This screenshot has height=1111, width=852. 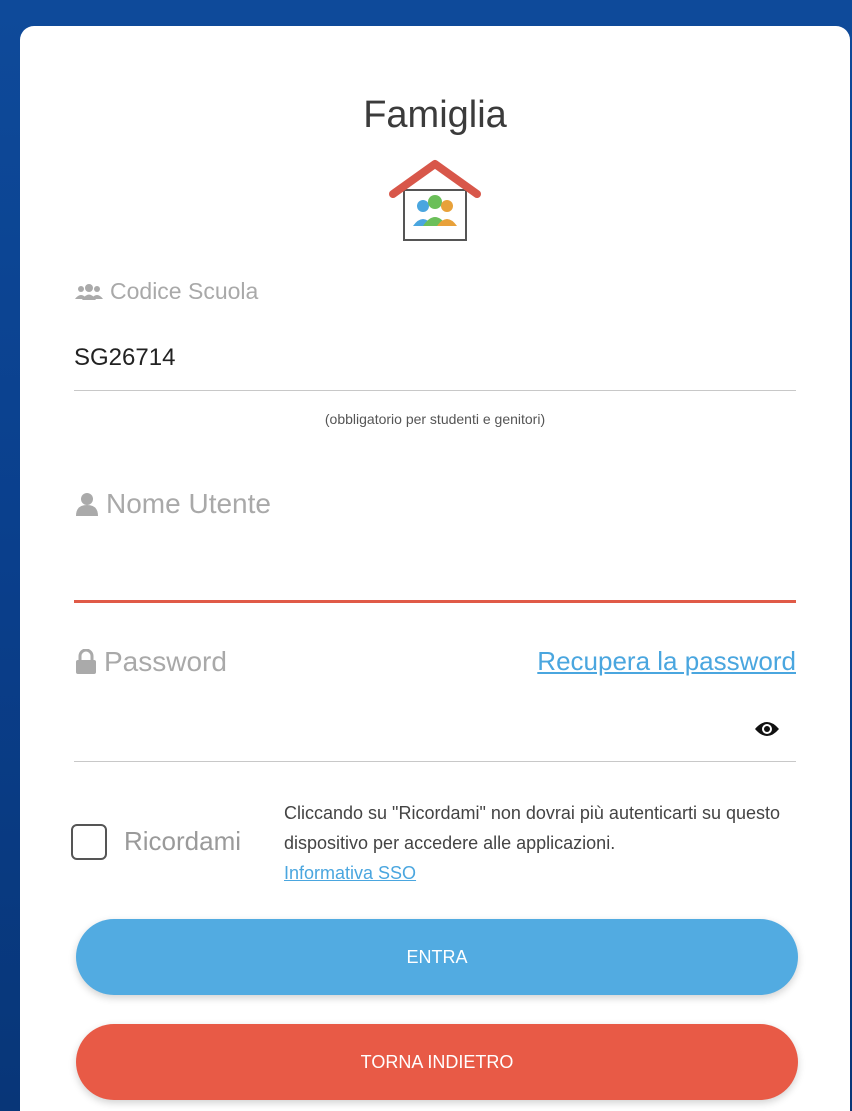 What do you see at coordinates (89, 842) in the screenshot?
I see `remember-checkbox` at bounding box center [89, 842].